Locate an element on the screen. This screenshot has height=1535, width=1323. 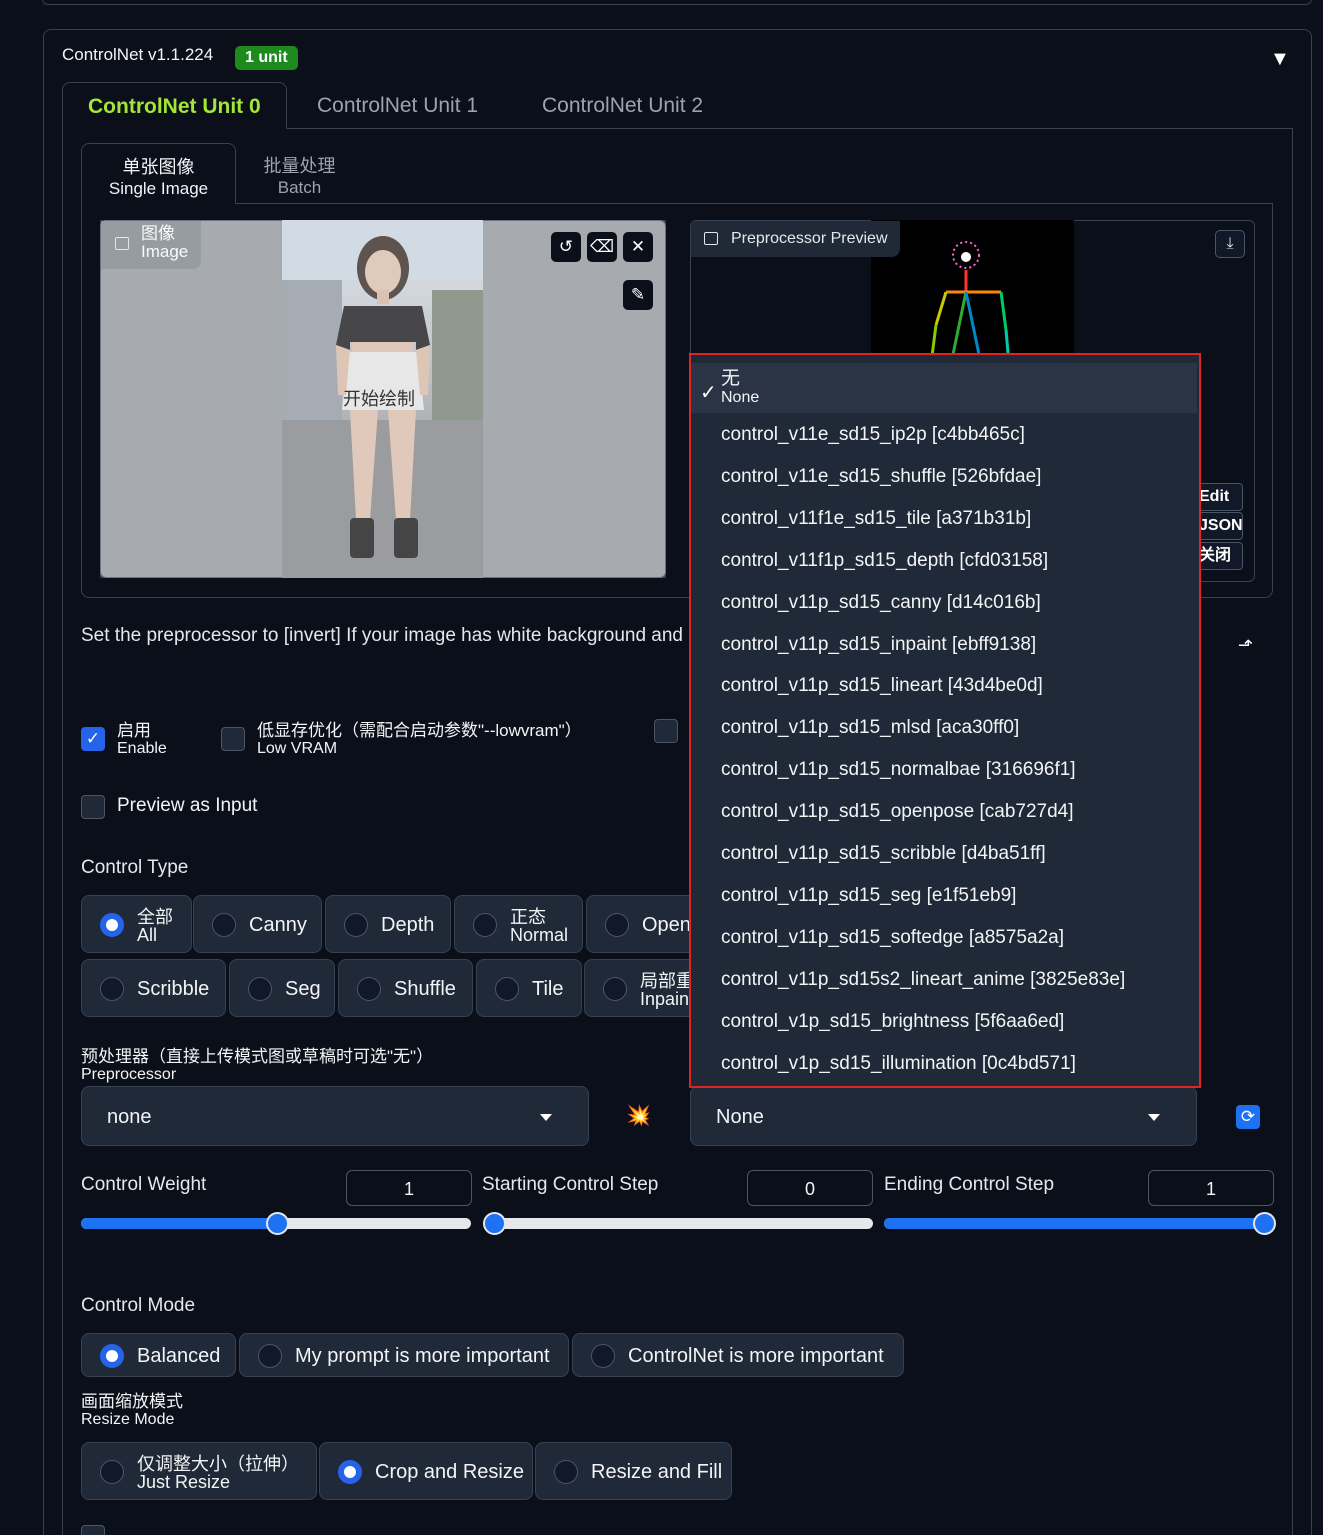
control-mode-title: Control Mode is located at coordinates (138, 1305).